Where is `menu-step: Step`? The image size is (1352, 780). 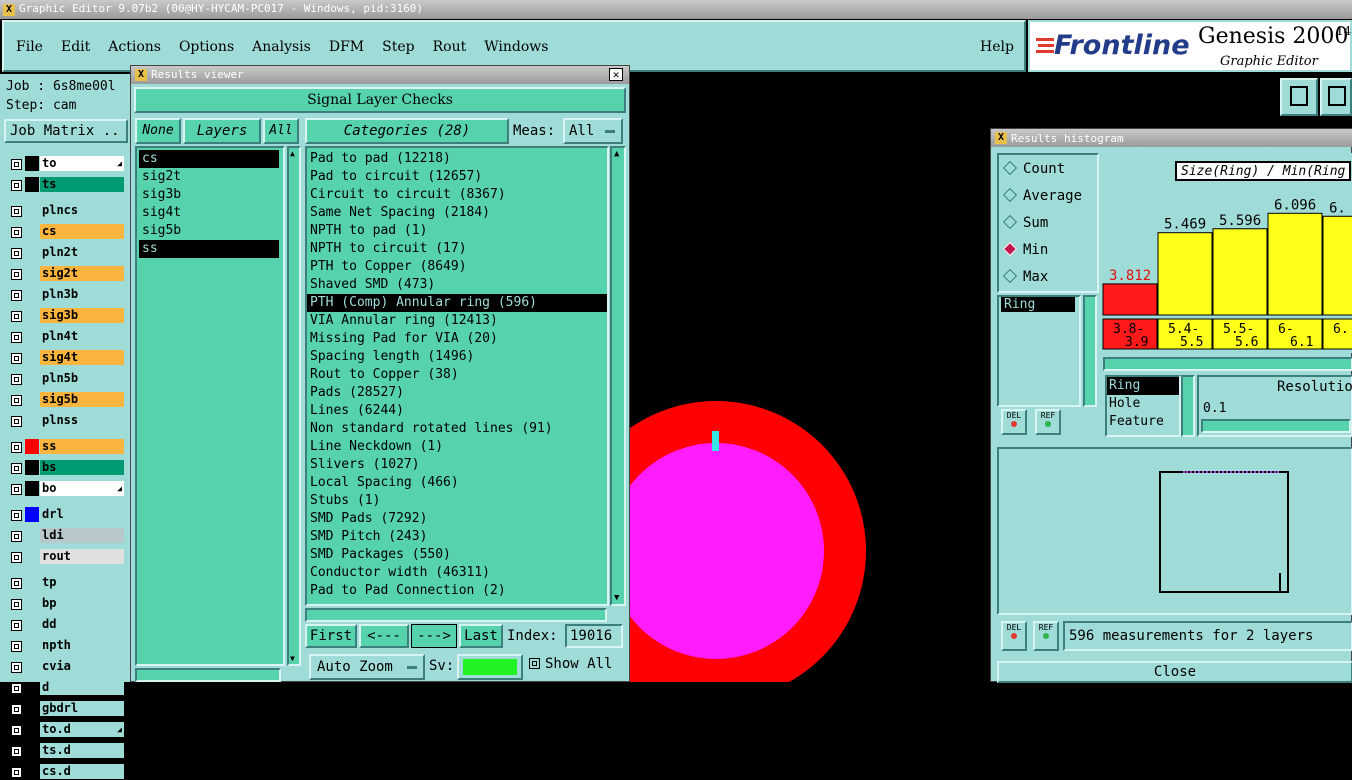 menu-step: Step is located at coordinates (398, 47).